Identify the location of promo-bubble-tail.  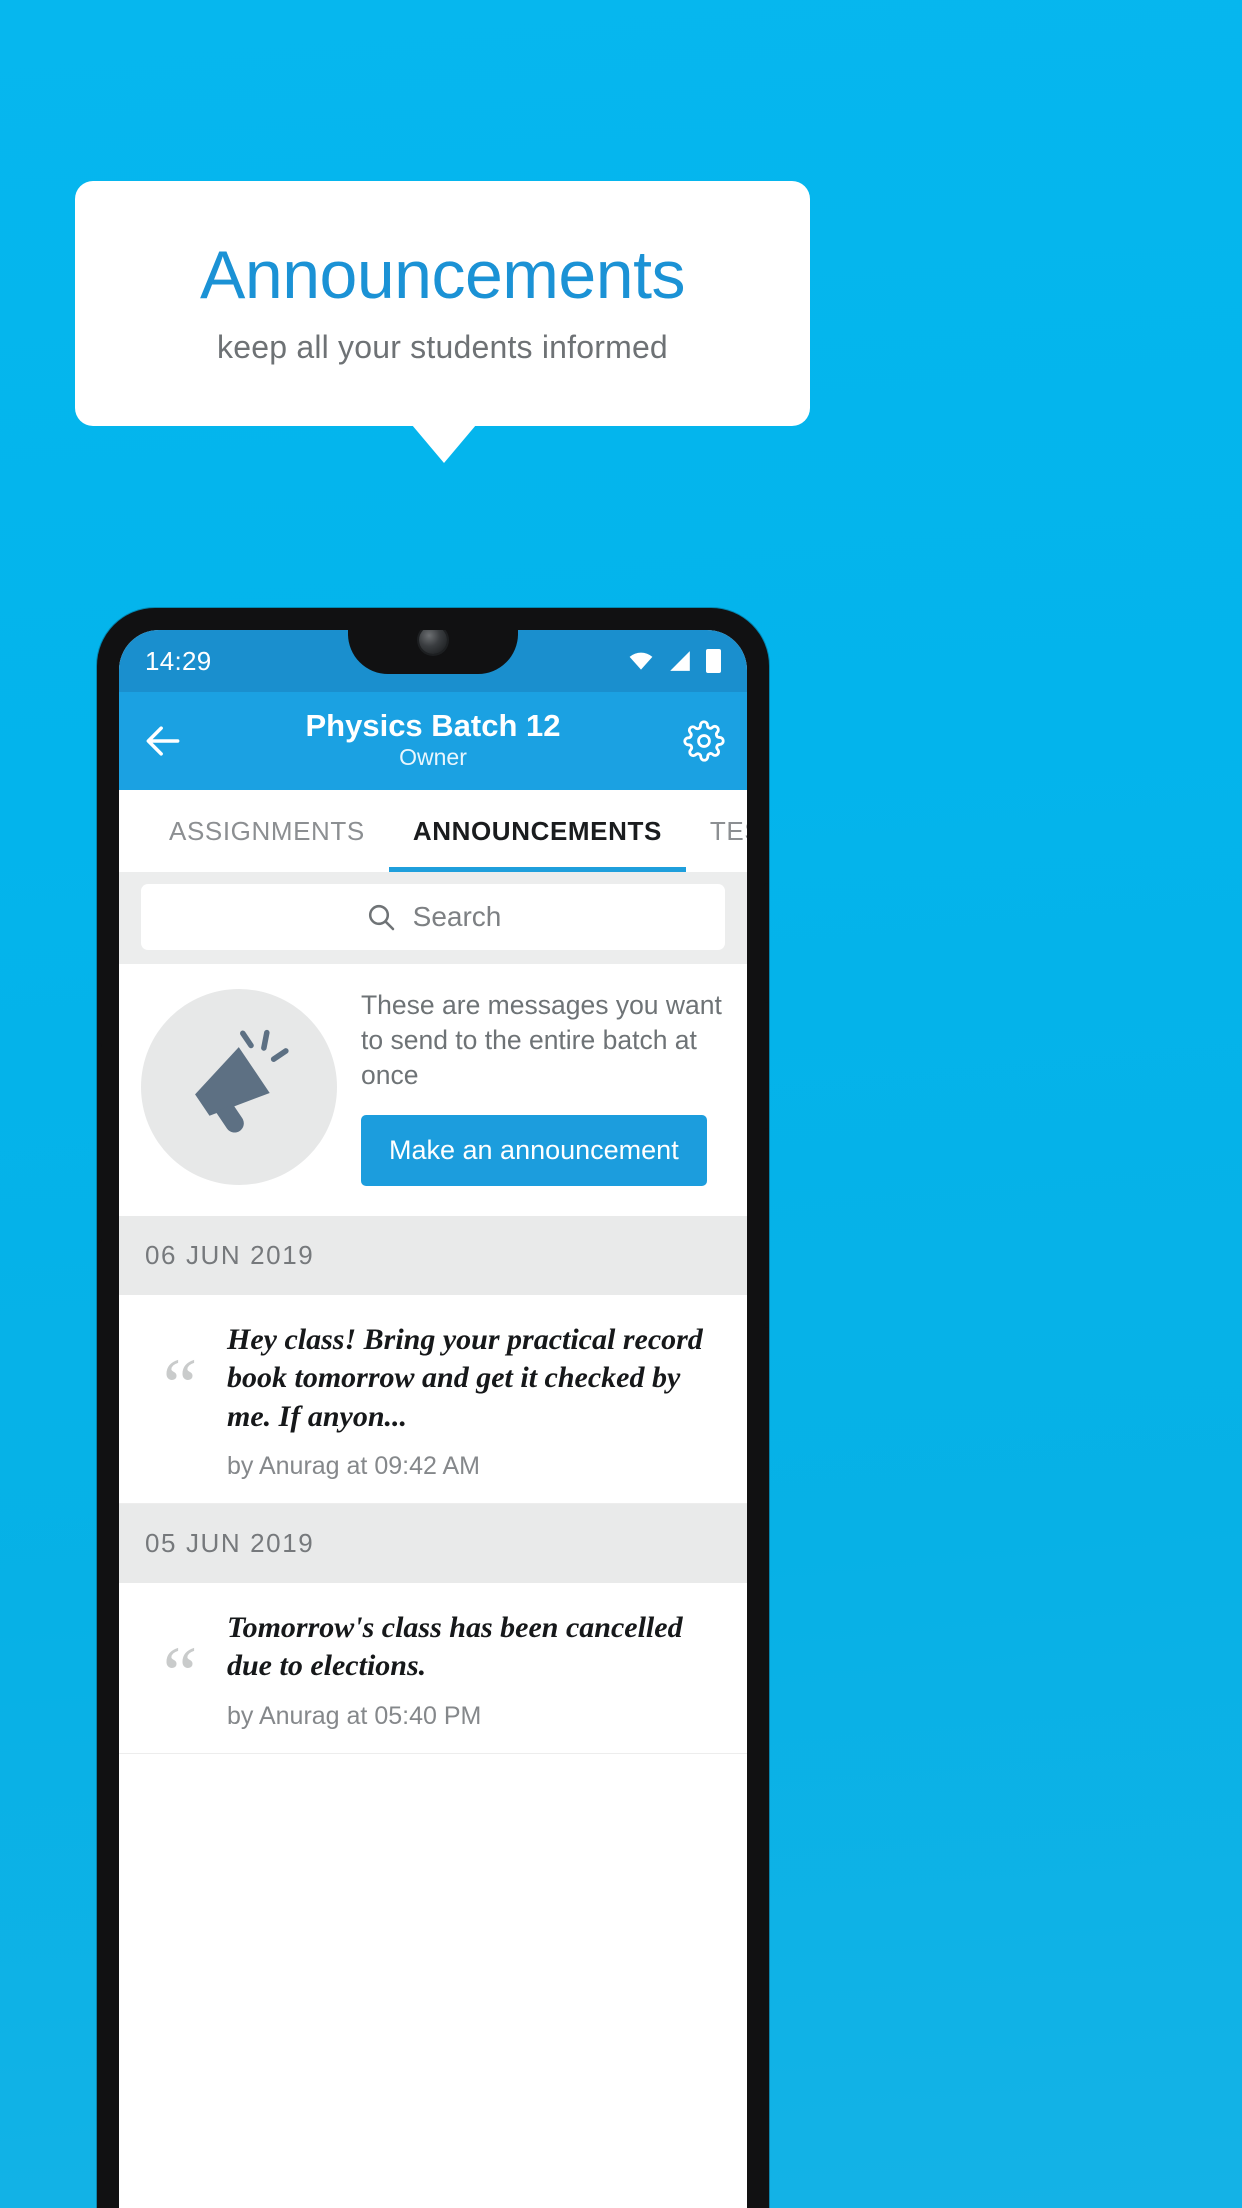
(444, 444).